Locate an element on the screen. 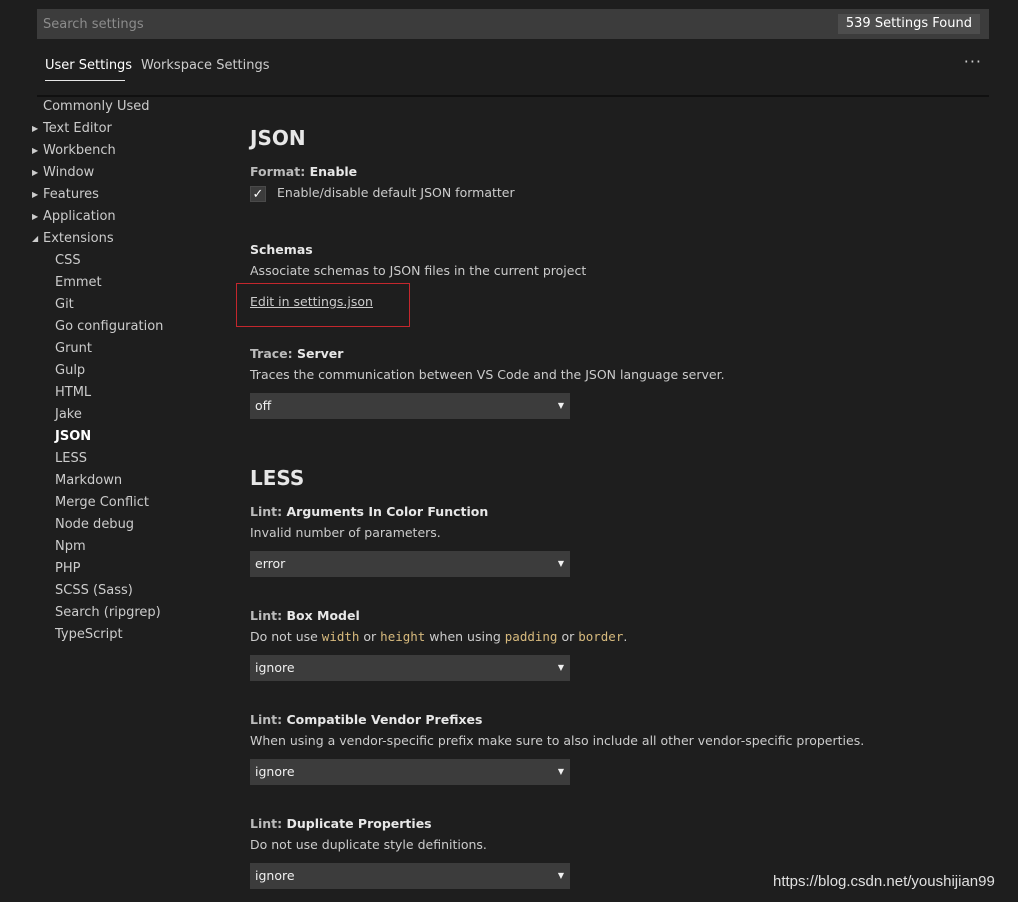 The image size is (1018, 902). setting-name: Server is located at coordinates (320, 353).